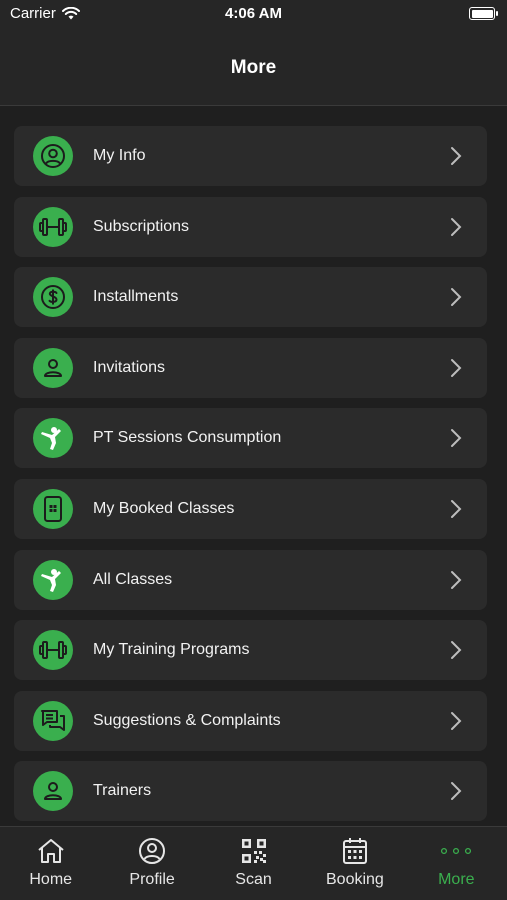  I want to click on chat-bubbles-icon, so click(53, 720).